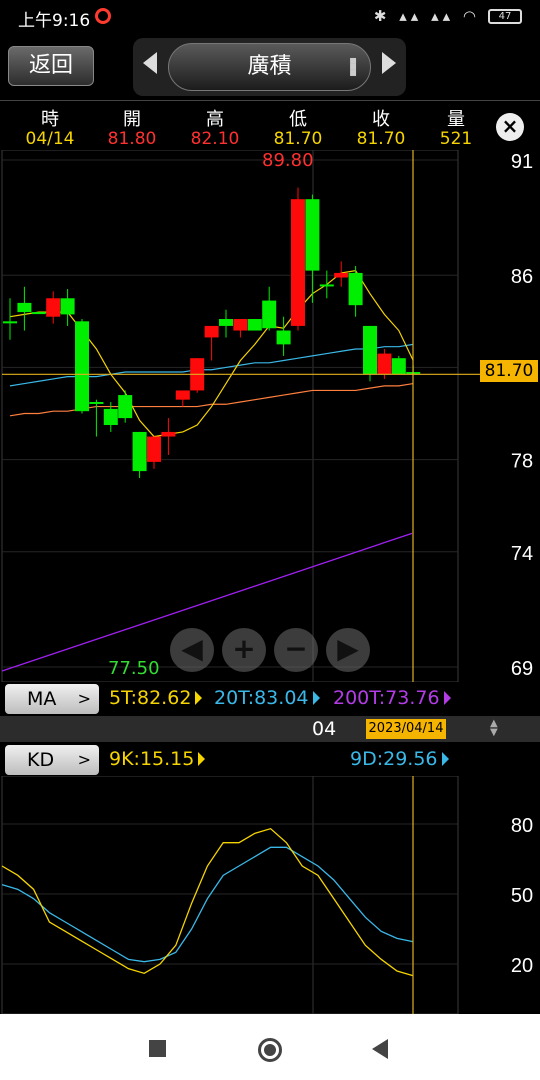 The width and height of the screenshot is (540, 1080). I want to click on stock-selector: 廣積 ▪ ▪ ▪, so click(269, 67).